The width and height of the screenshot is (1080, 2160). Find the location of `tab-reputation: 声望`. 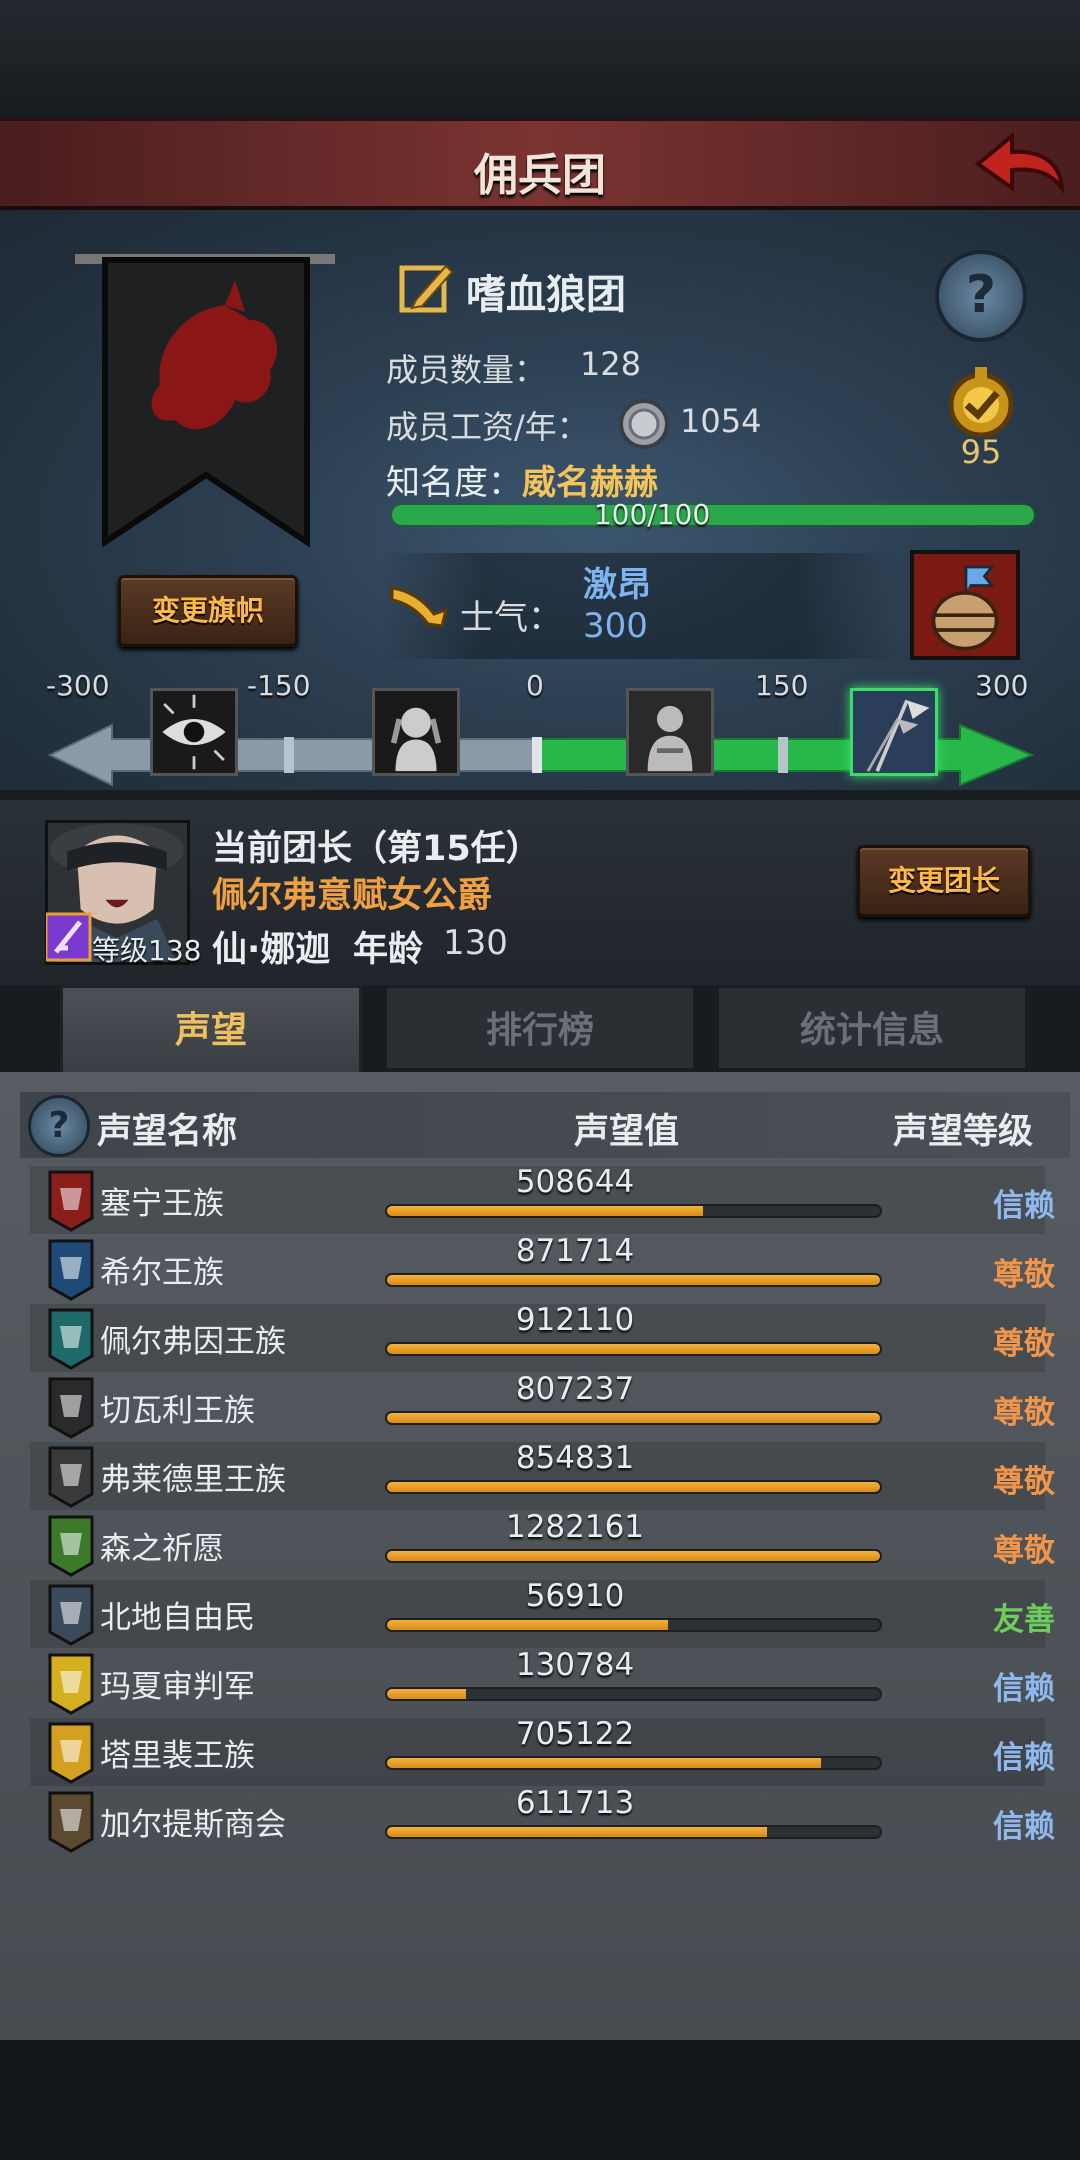

tab-reputation: 声望 is located at coordinates (211, 1031).